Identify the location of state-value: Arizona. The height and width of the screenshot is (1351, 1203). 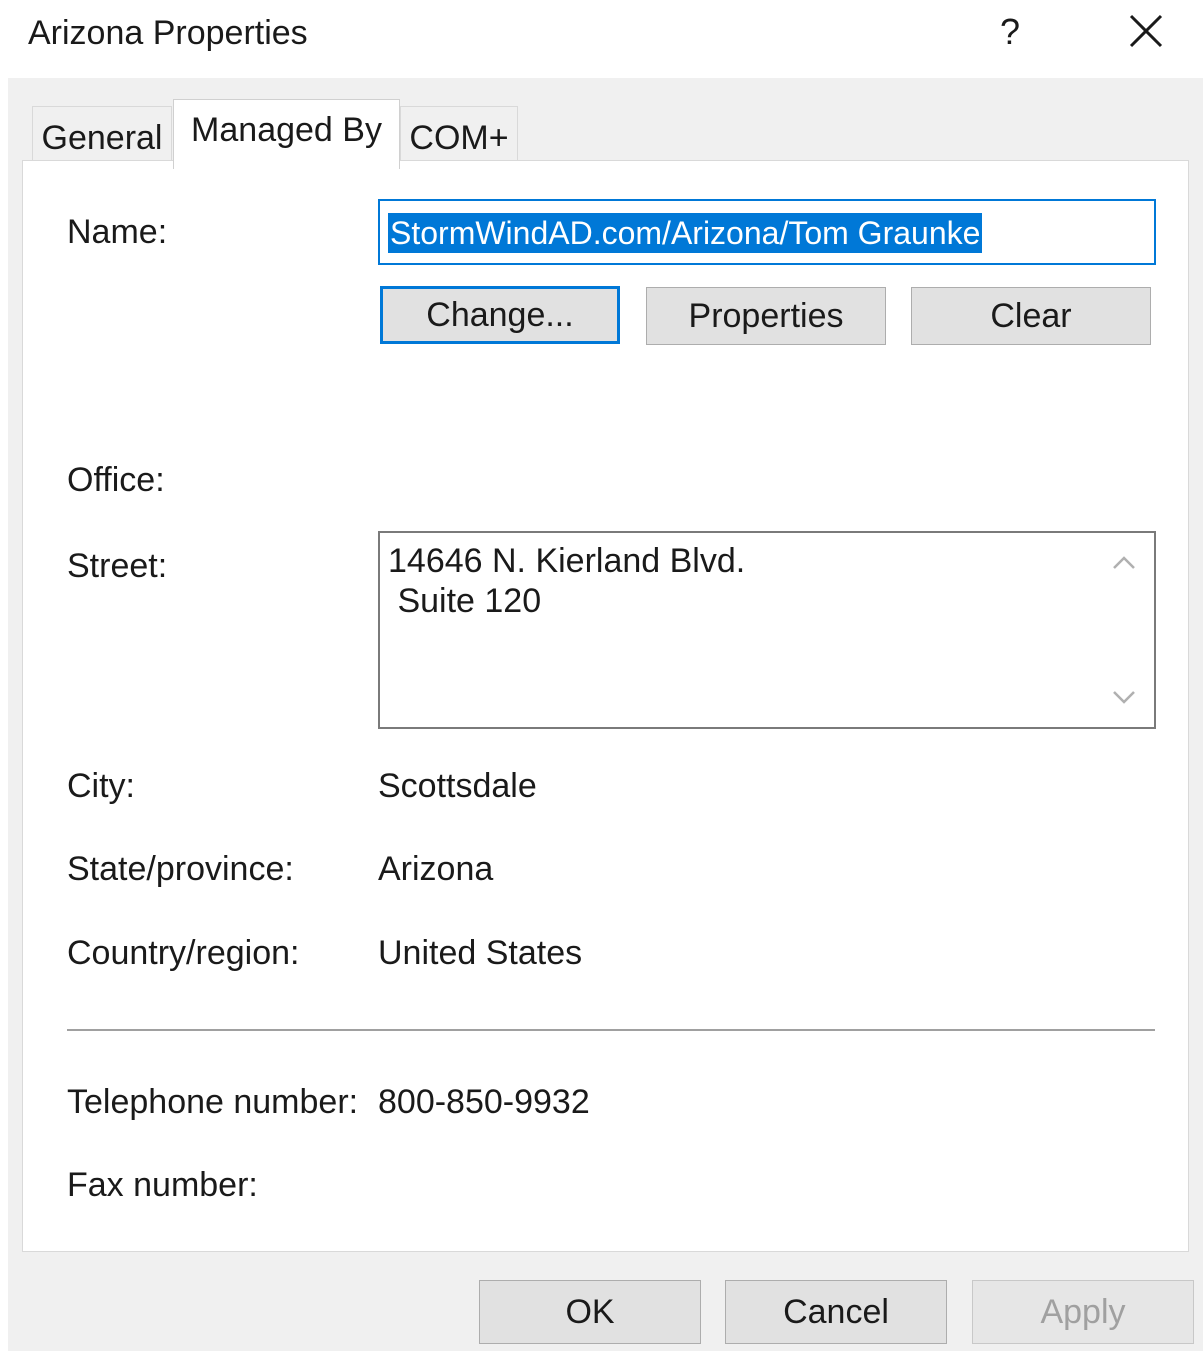
(436, 869).